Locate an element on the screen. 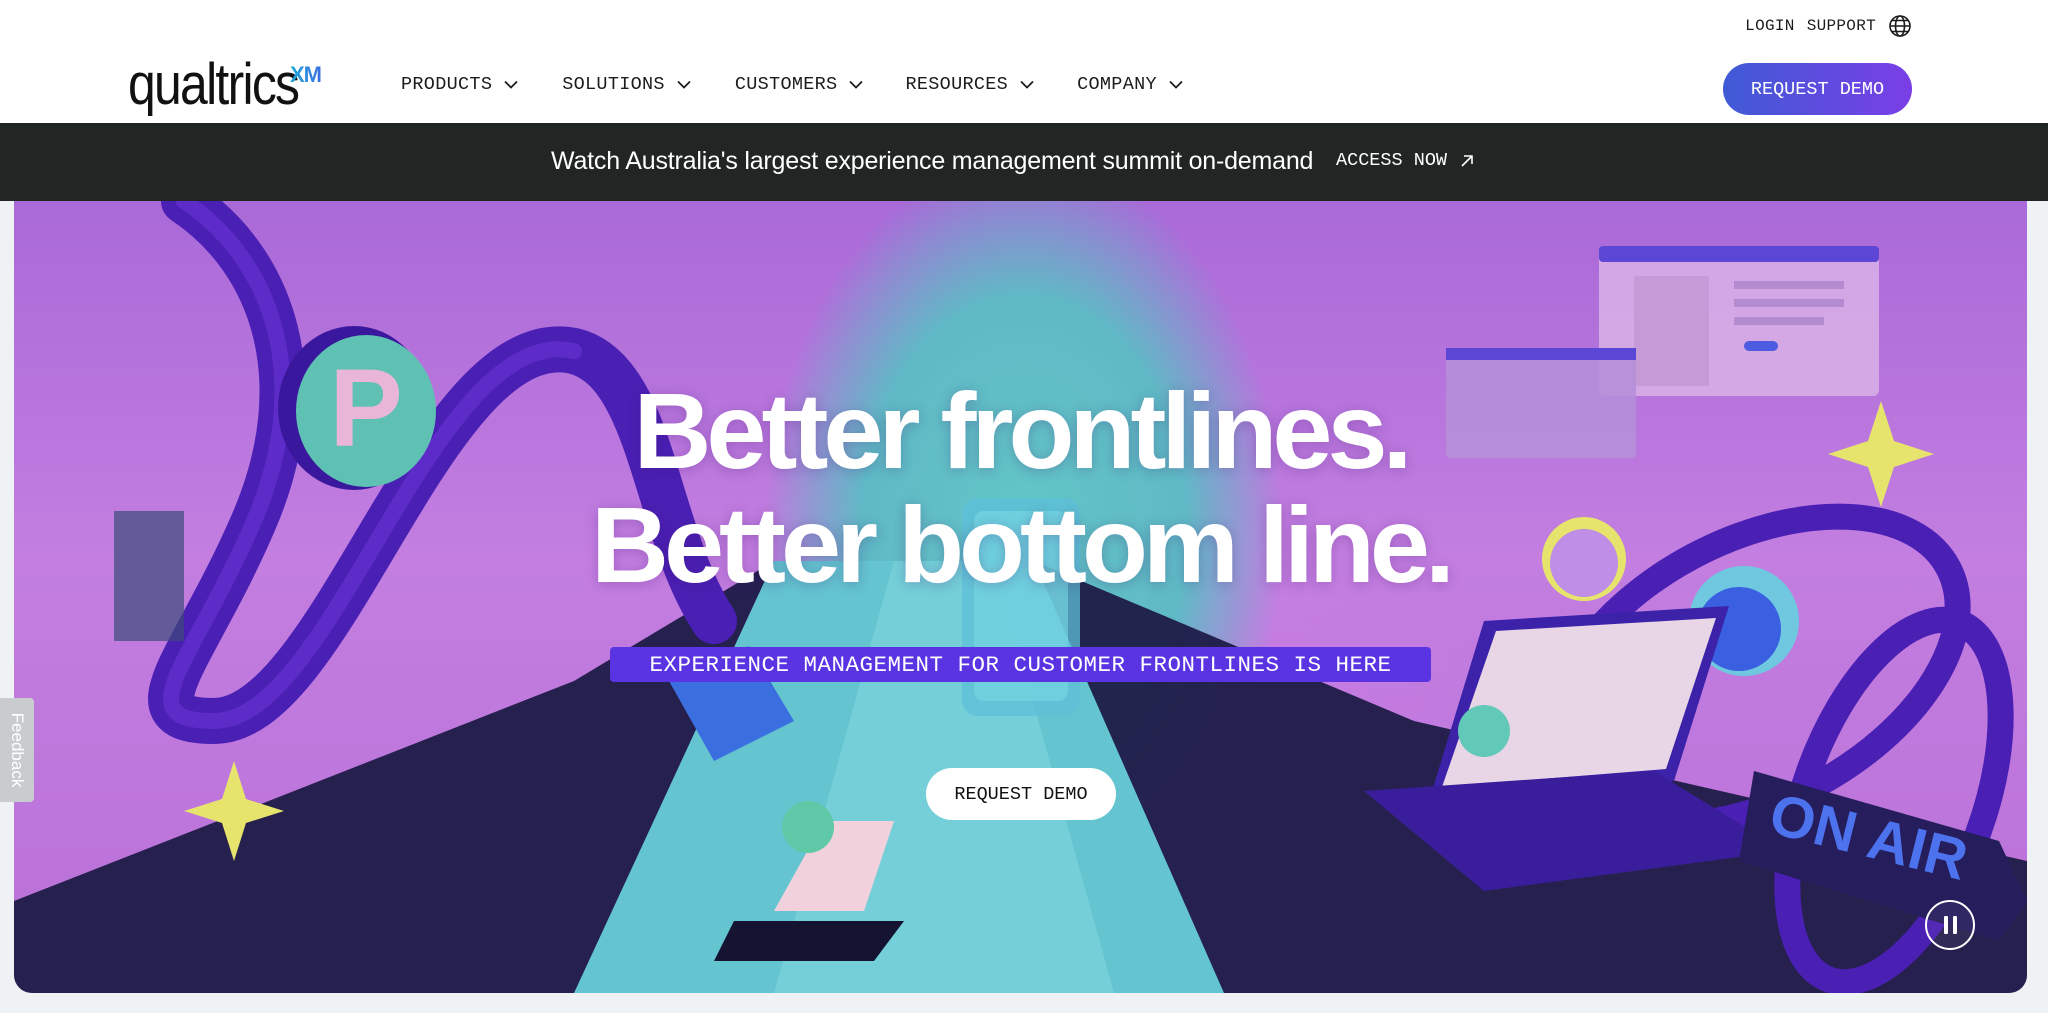  pause-icon-bar is located at coordinates (1954, 925).